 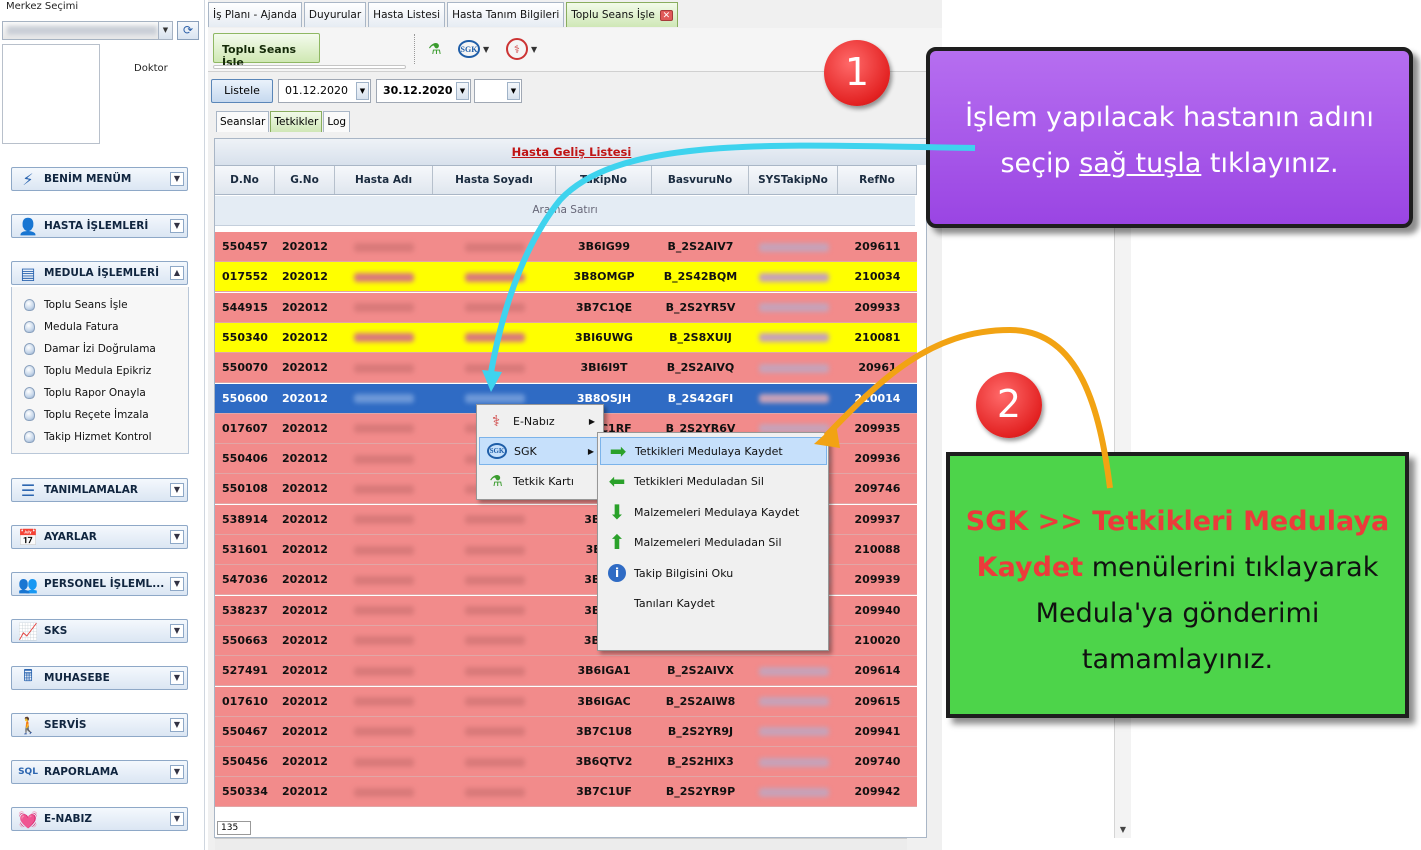 I want to click on column-header: RefNo, so click(x=877, y=180).